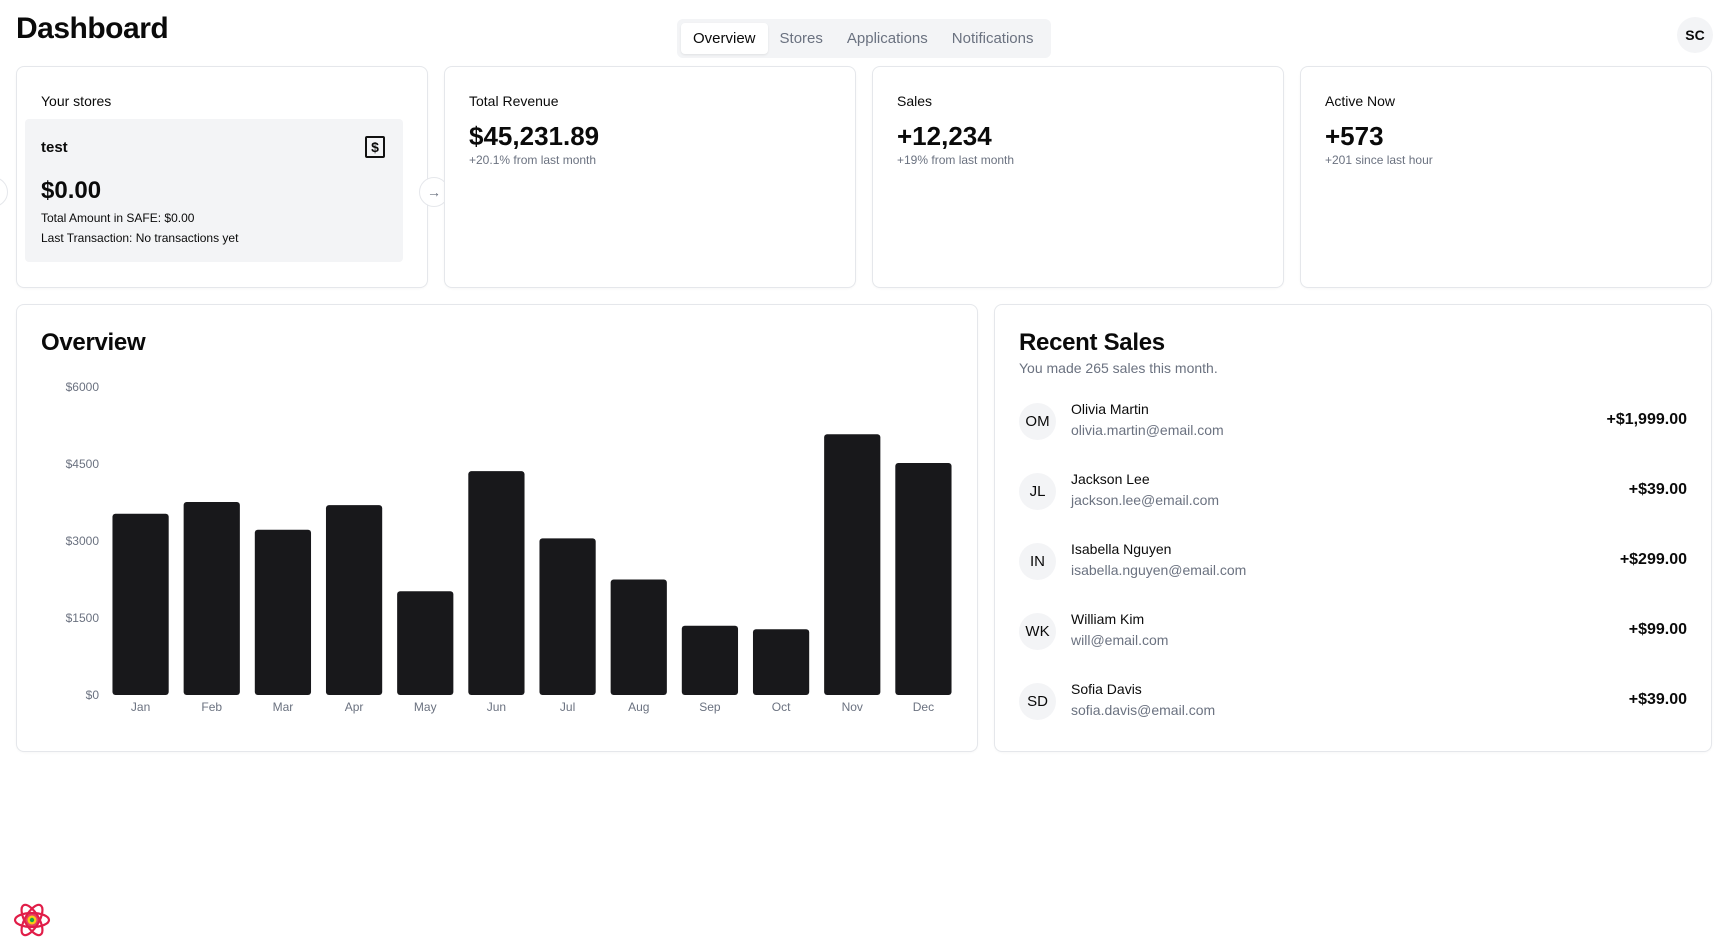 The image size is (1728, 952). Describe the element at coordinates (1506, 177) in the screenshot. I see `stat-card-active-now: Active Now +573 +201 since last hour` at that location.